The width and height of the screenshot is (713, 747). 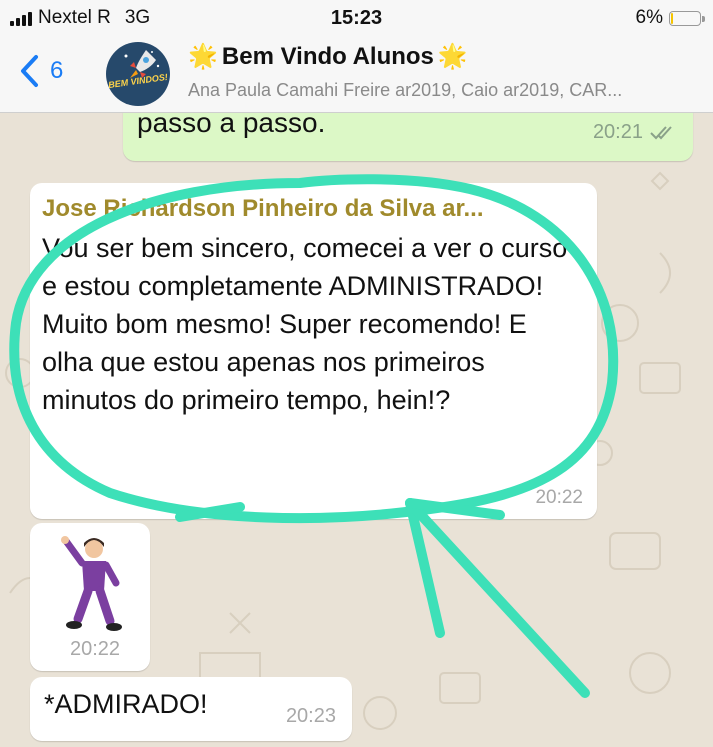 What do you see at coordinates (687, 18) in the screenshot?
I see `battery-icon` at bounding box center [687, 18].